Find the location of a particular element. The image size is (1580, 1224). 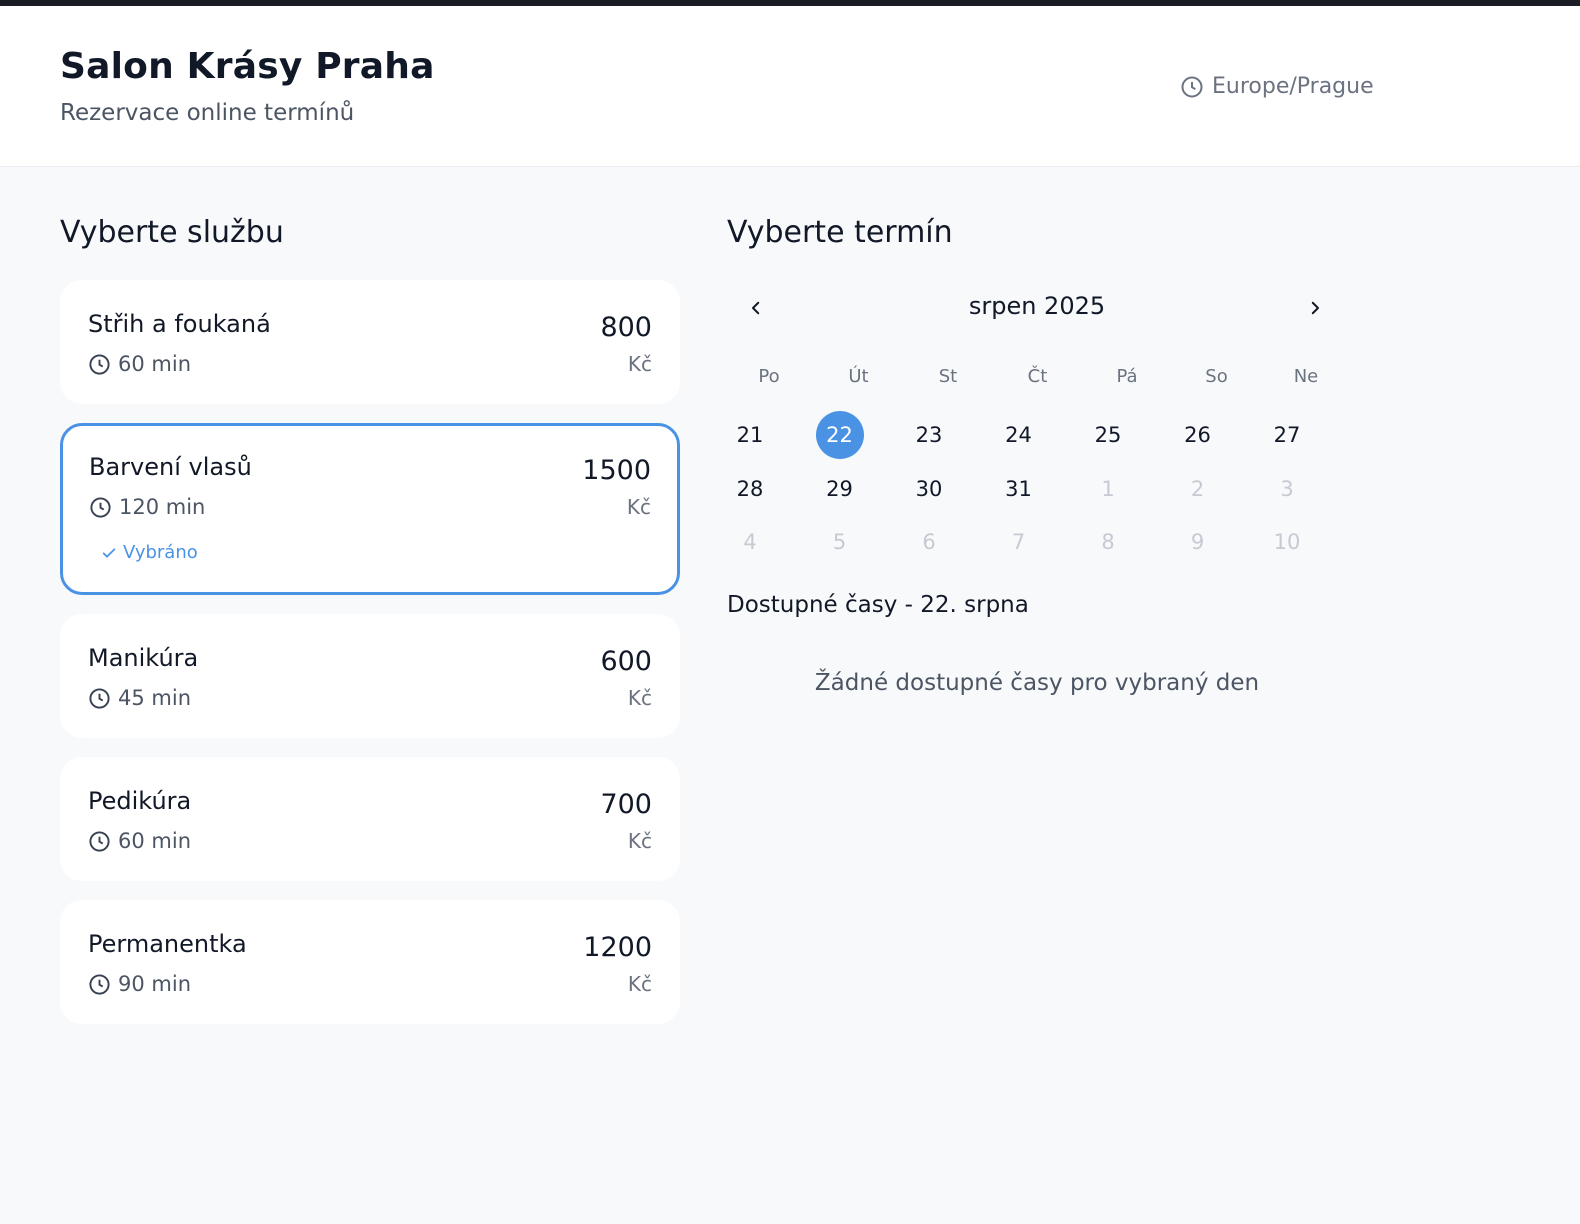

chevron-right-icon is located at coordinates (1315, 308).